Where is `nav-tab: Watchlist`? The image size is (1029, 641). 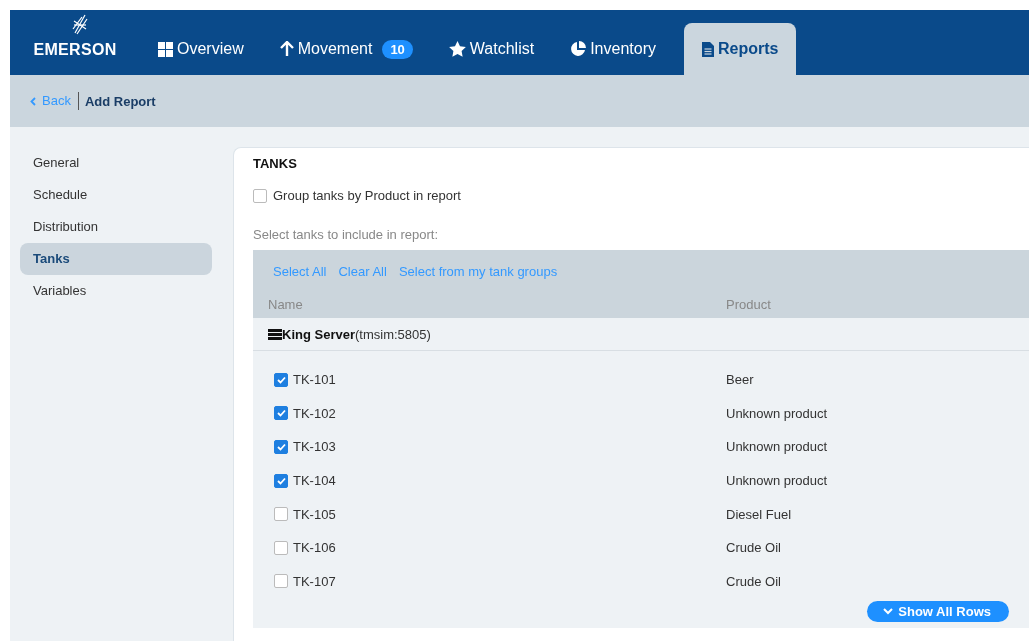
nav-tab: Watchlist is located at coordinates (491, 49).